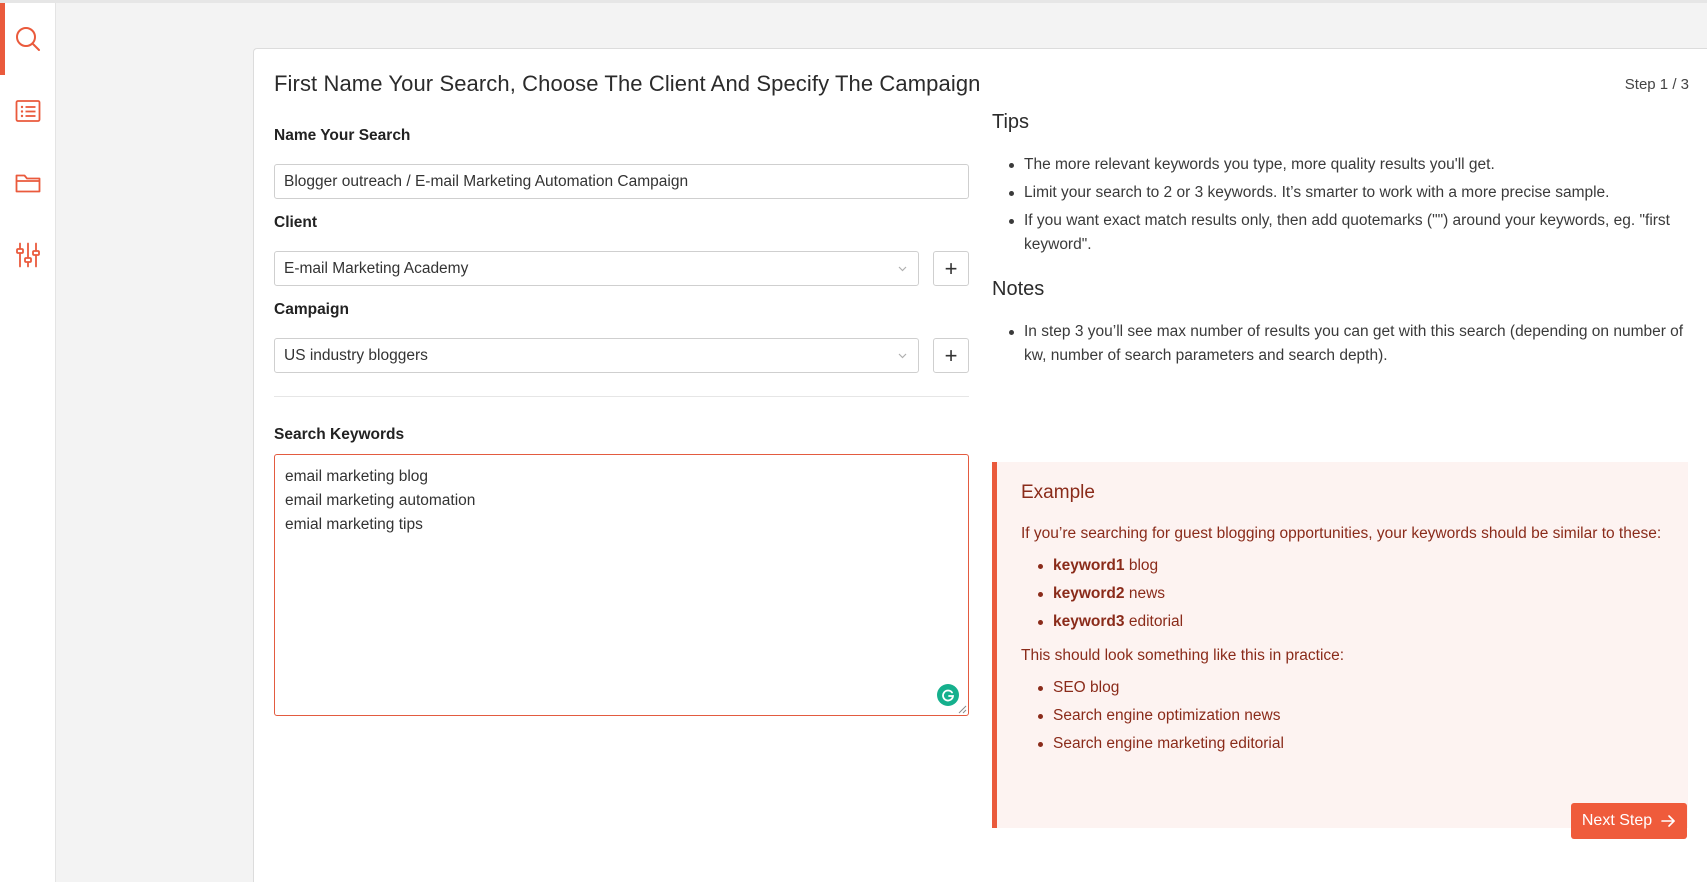 The height and width of the screenshot is (882, 1707). I want to click on keyword-bold: keyword1, so click(1089, 565).